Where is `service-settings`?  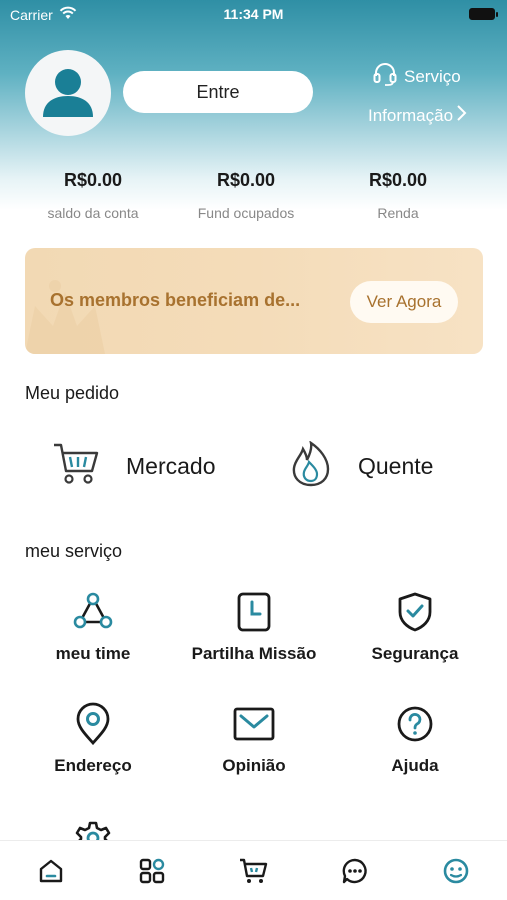
service-settings is located at coordinates (93, 827).